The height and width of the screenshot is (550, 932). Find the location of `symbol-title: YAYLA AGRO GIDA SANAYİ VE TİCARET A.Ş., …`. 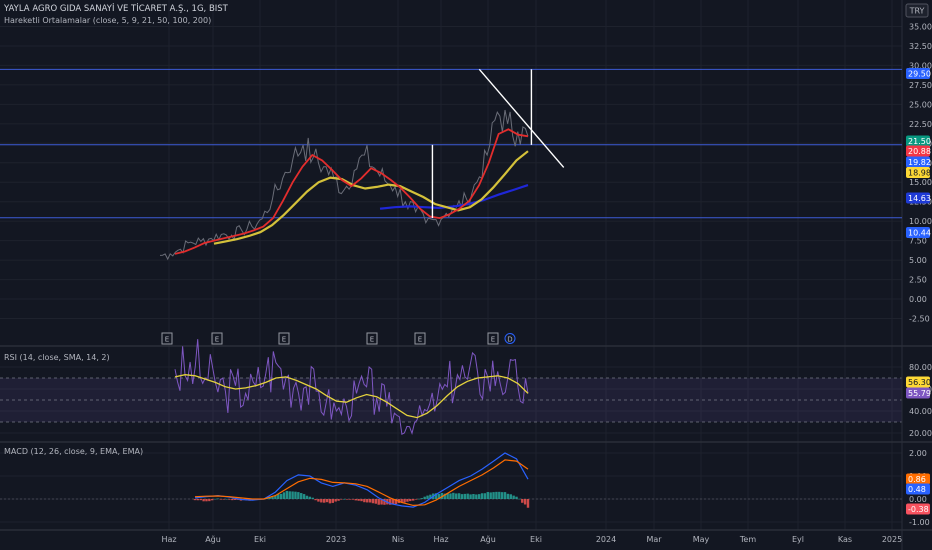

symbol-title: YAYLA AGRO GIDA SANAYİ VE TİCARET A.Ş., … is located at coordinates (116, 8).